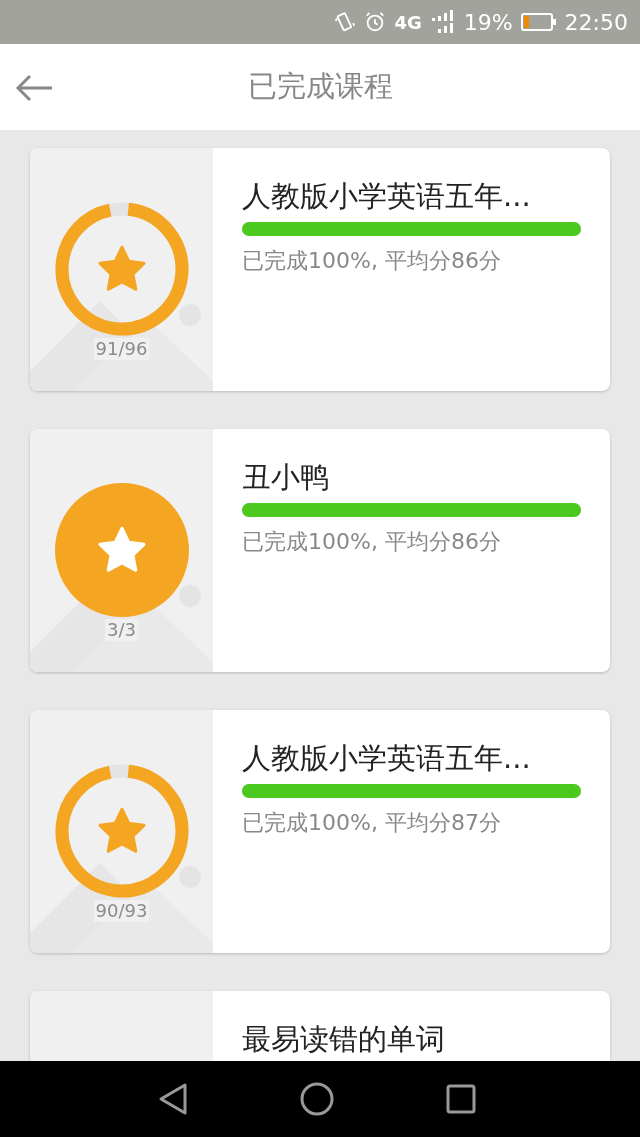  I want to click on vibrate-icon, so click(345, 22).